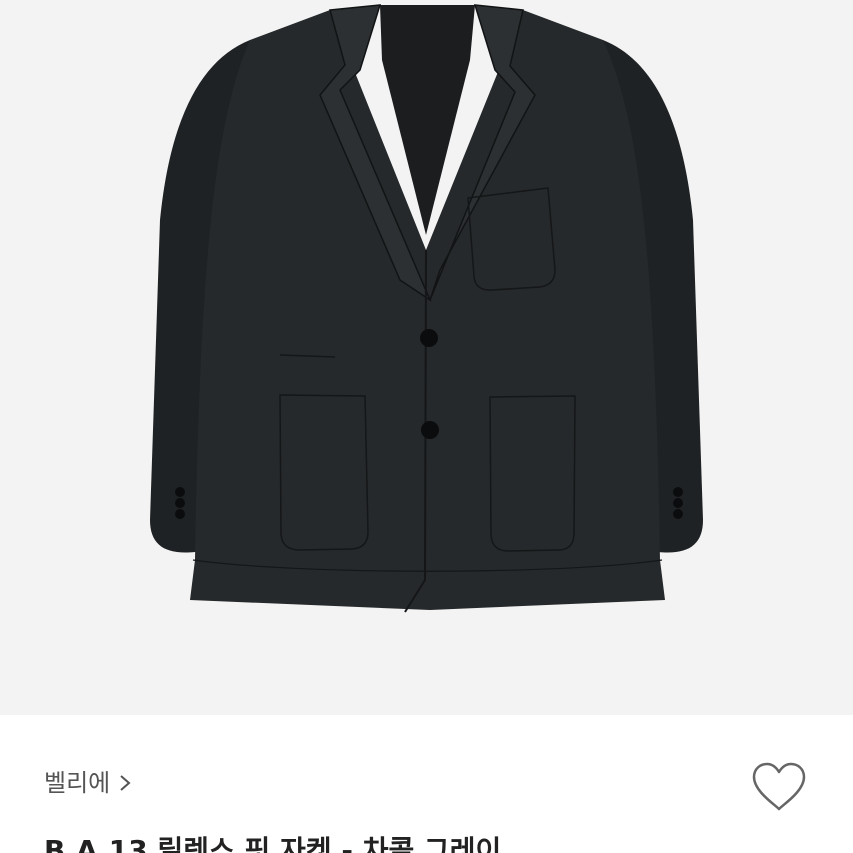 The height and width of the screenshot is (853, 853). Describe the element at coordinates (125, 783) in the screenshot. I see `chevron-right-icon` at that location.